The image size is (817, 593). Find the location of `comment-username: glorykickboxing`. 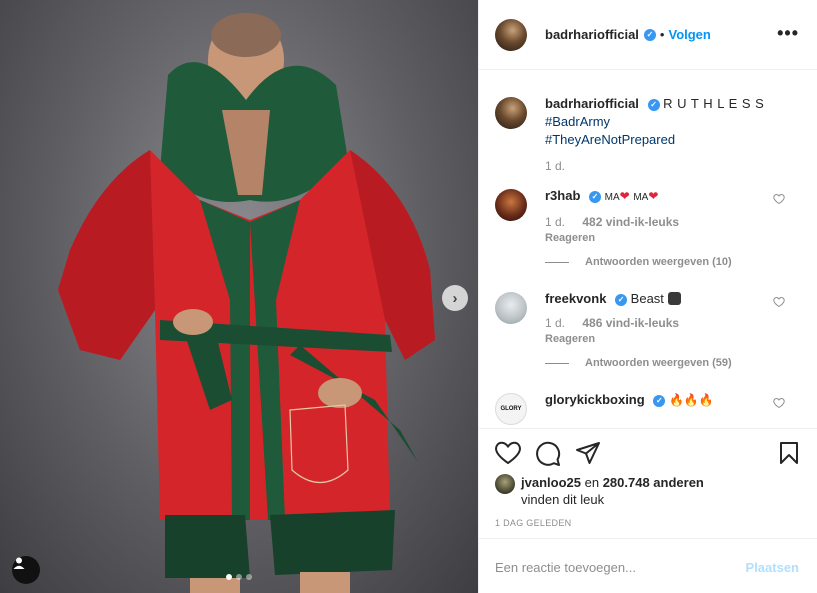

comment-username: glorykickboxing is located at coordinates (595, 399).